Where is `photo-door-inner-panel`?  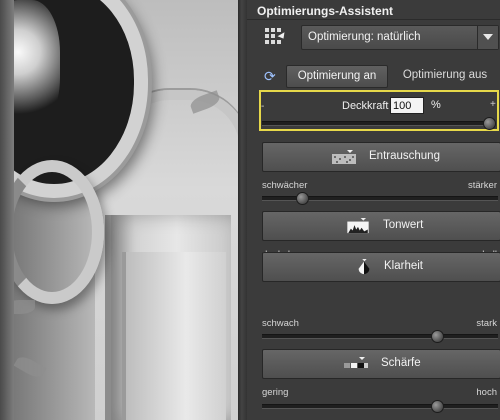 photo-door-inner-panel is located at coordinates (174, 336).